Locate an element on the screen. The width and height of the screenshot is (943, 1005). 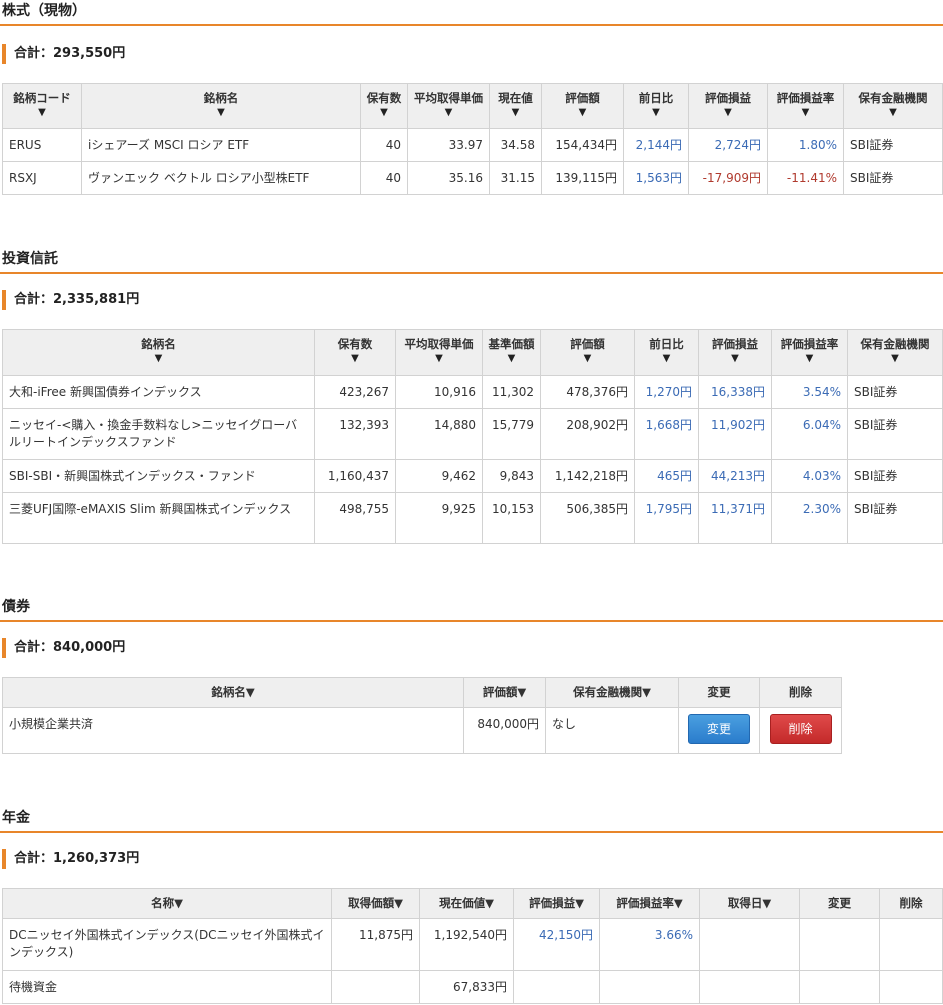
col-header: 基準価額 ▼ is located at coordinates (511, 352).